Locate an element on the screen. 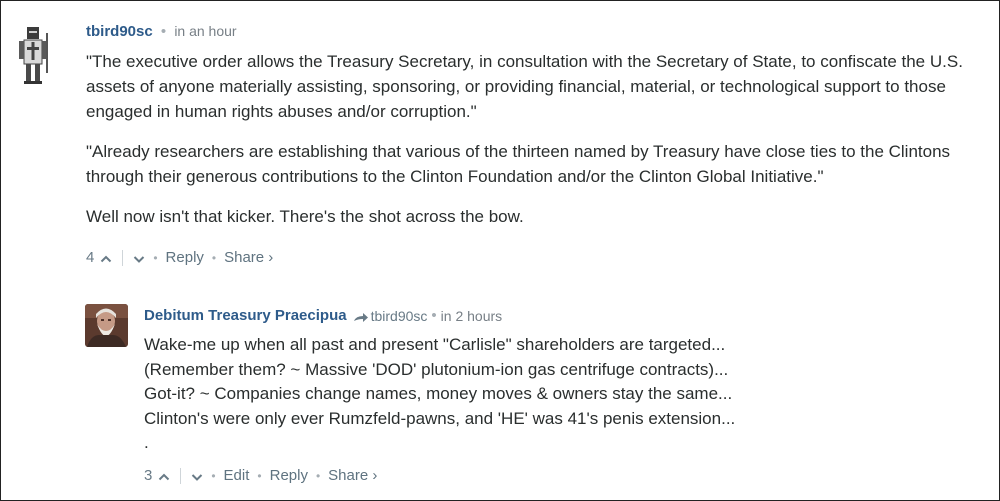 The image size is (1000, 501). comment-header: tbird90sc • in an hour is located at coordinates (161, 31).